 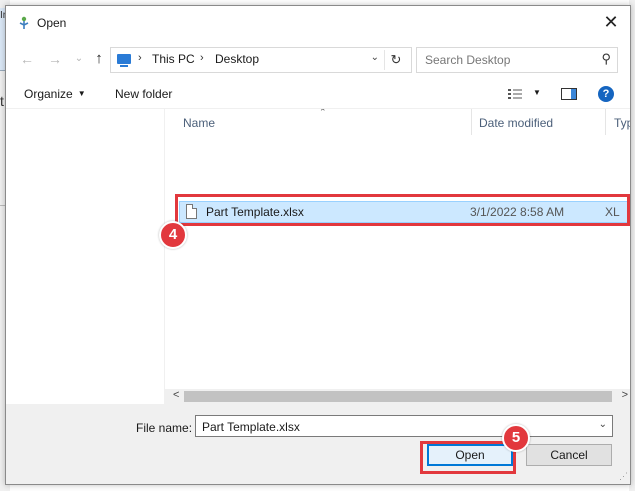 What do you see at coordinates (323, 113) in the screenshot?
I see `sort-ascending-icon: ⌃` at bounding box center [323, 113].